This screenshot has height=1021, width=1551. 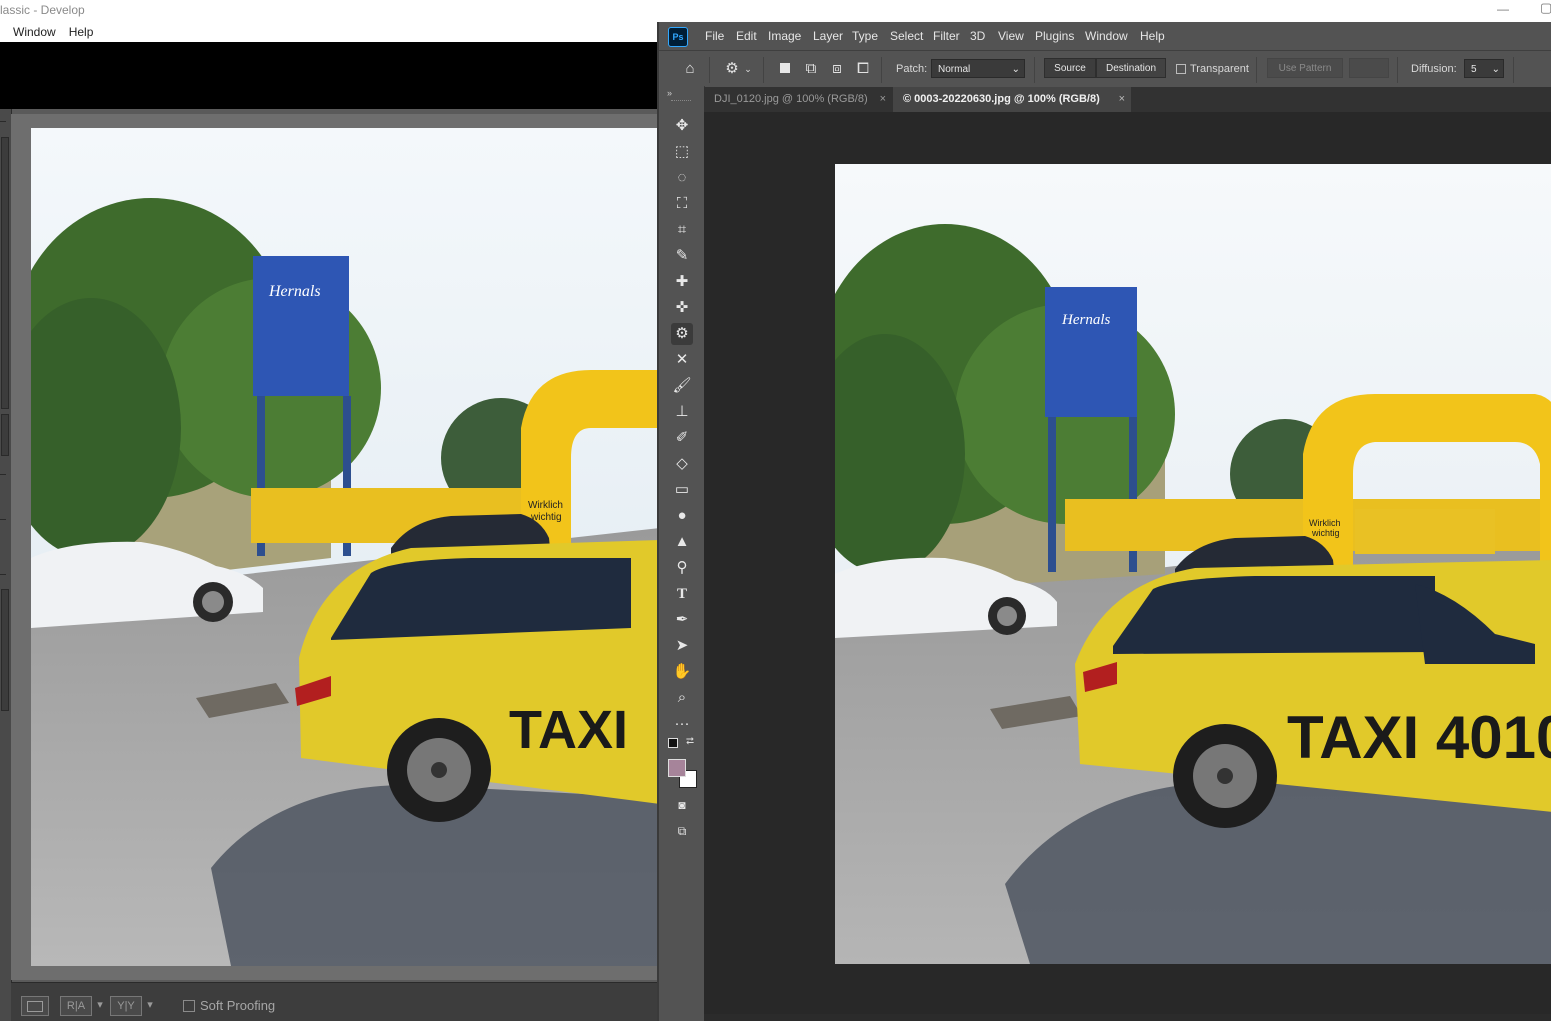 I want to click on eyedropper-tool-icon: ✎, so click(x=682, y=256).